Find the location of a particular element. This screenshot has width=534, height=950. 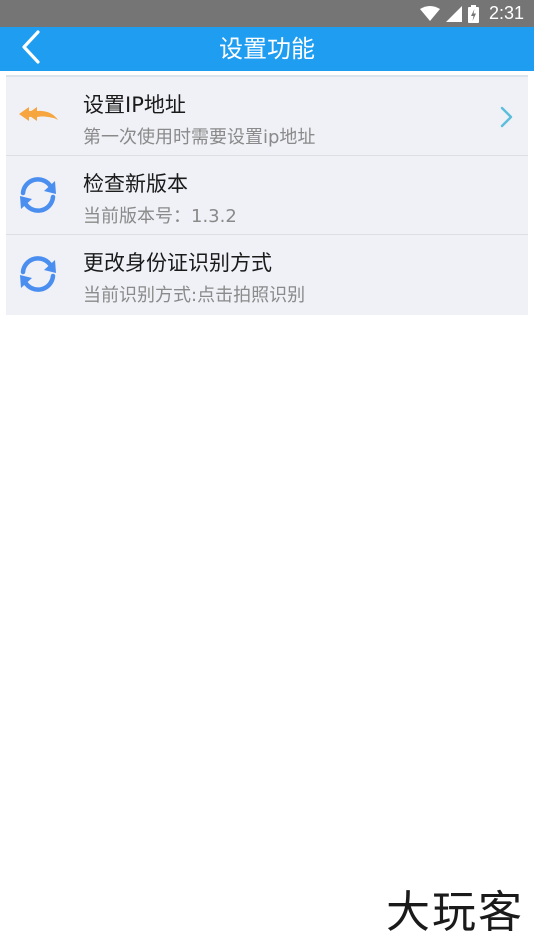

setting-subtitle: 当前版本号：1.3.2 is located at coordinates (160, 216).